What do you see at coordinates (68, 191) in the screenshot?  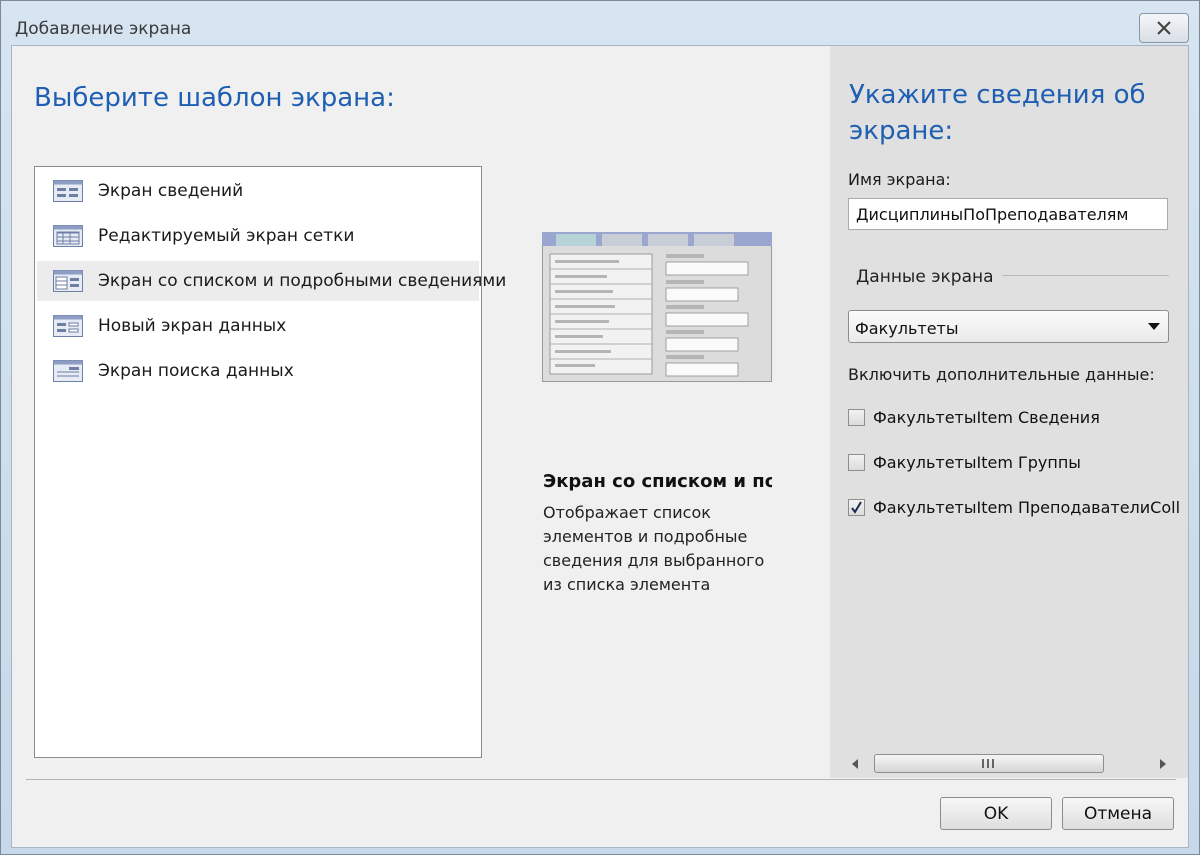 I see `details-screen-icon` at bounding box center [68, 191].